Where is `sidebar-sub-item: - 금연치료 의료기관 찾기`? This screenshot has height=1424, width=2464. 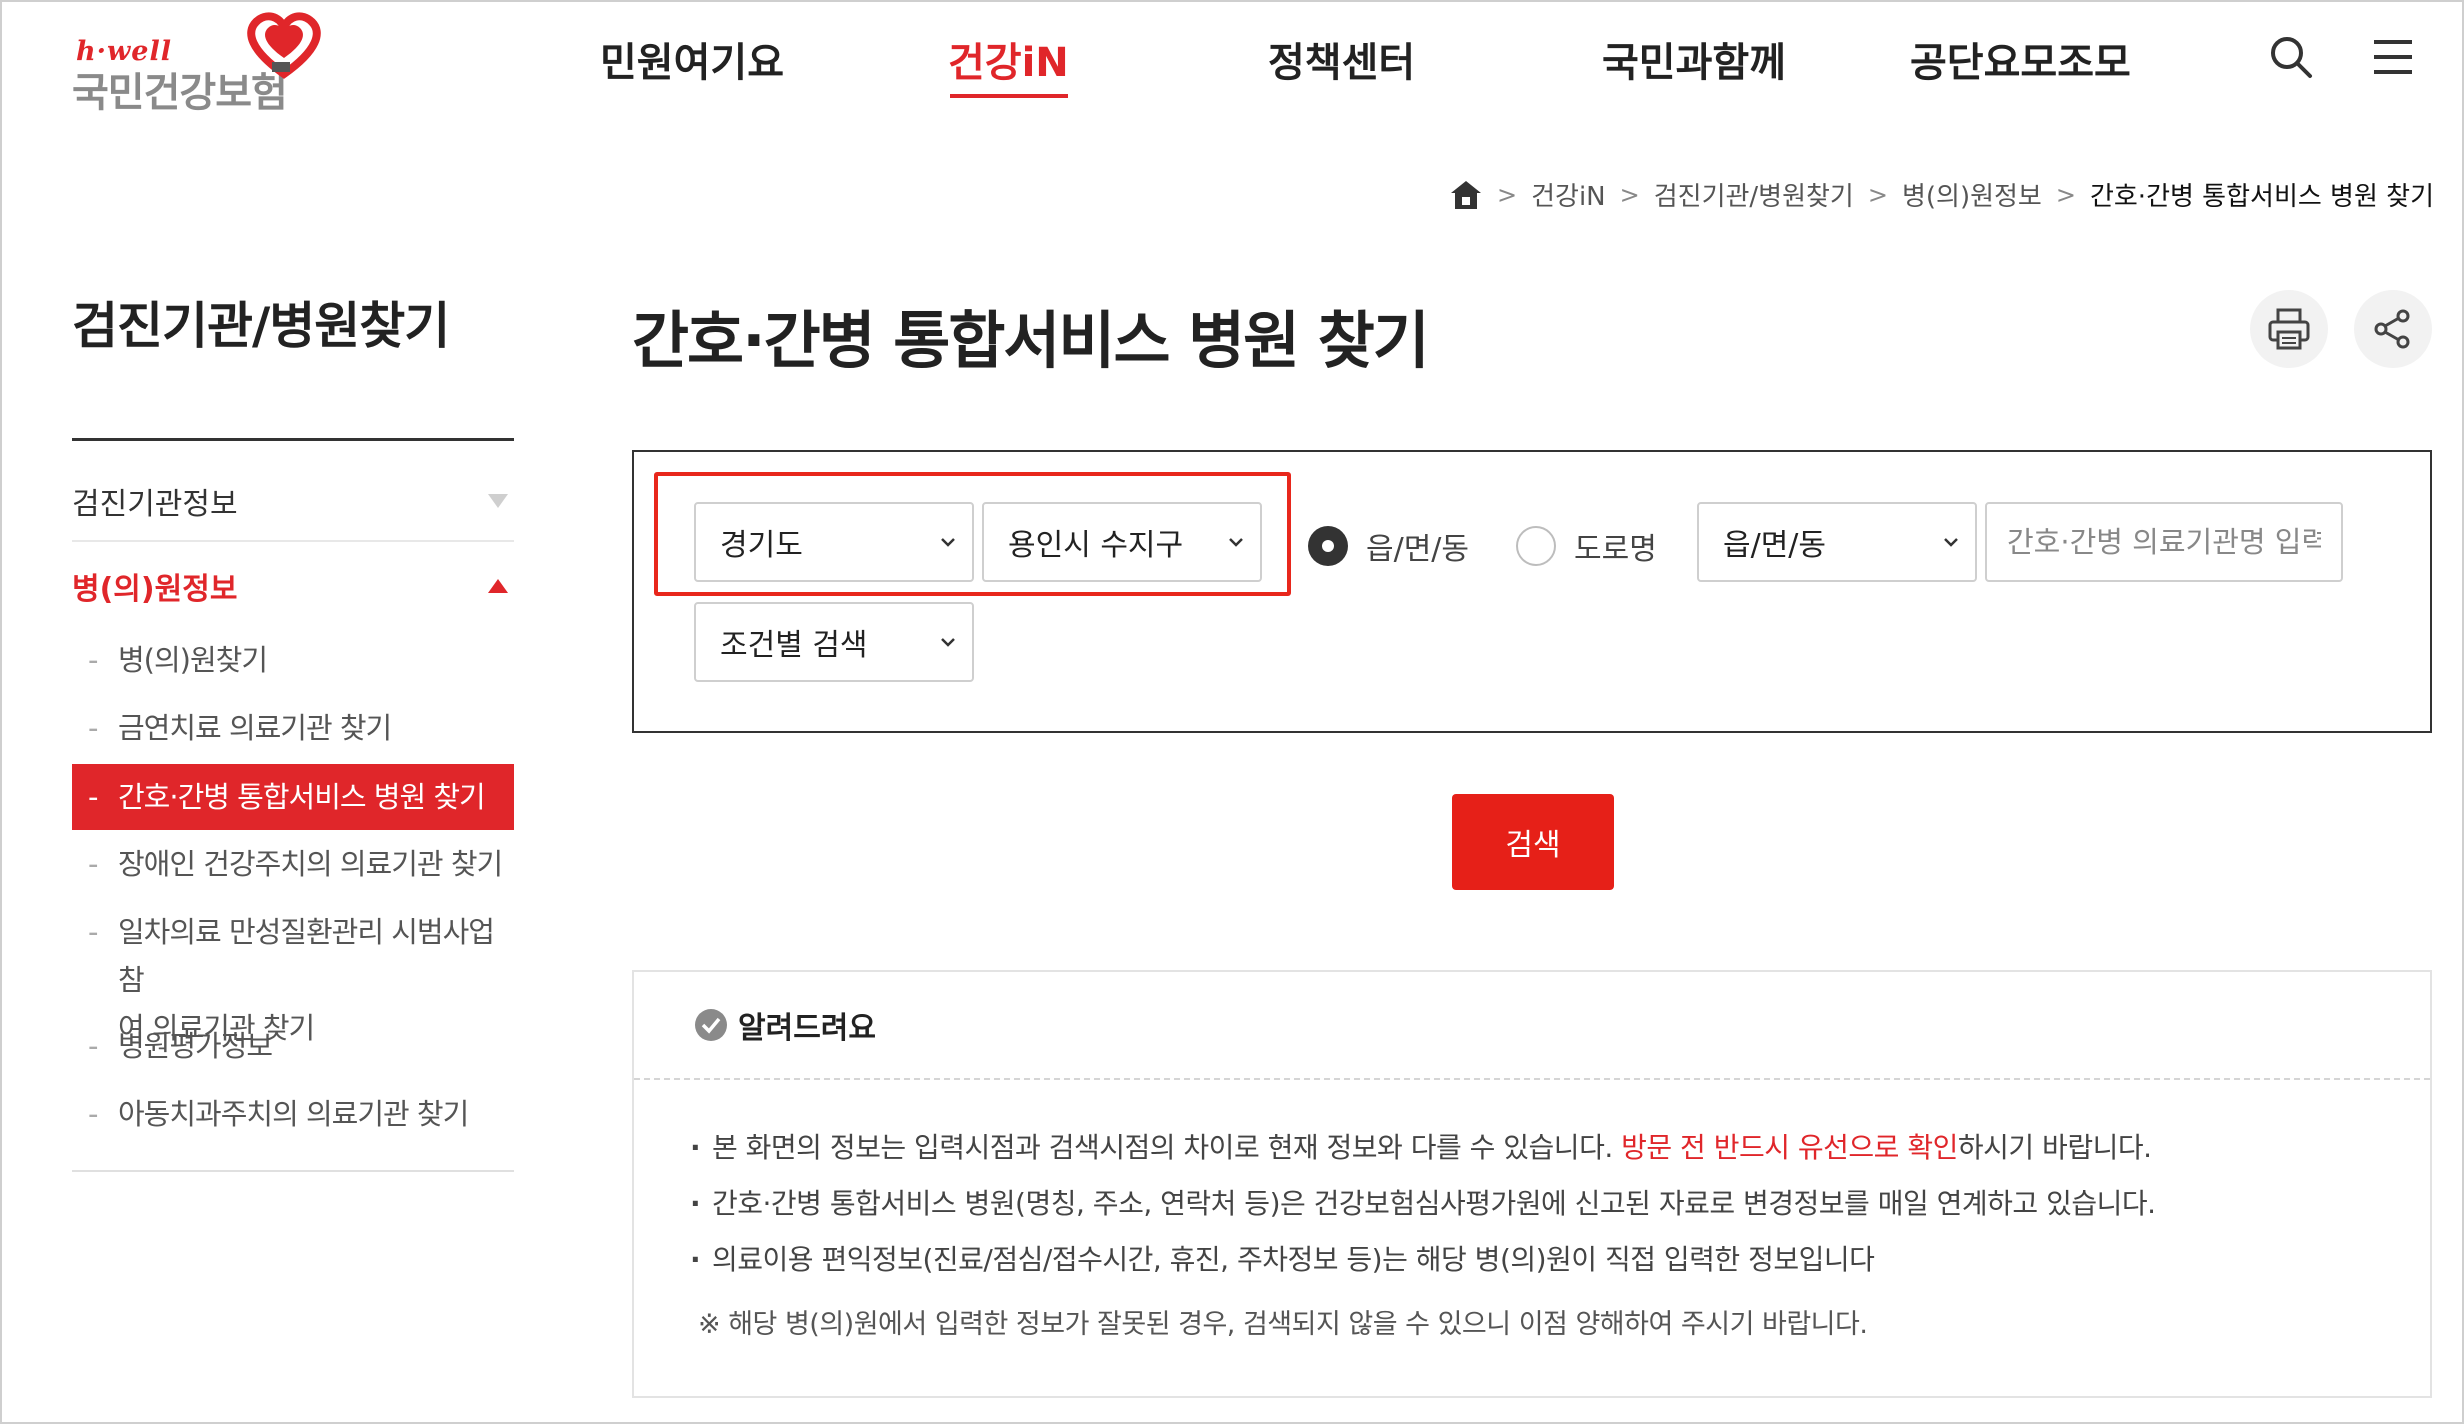
sidebar-sub-item: - 금연치료 의료기관 찾기 is located at coordinates (293, 728).